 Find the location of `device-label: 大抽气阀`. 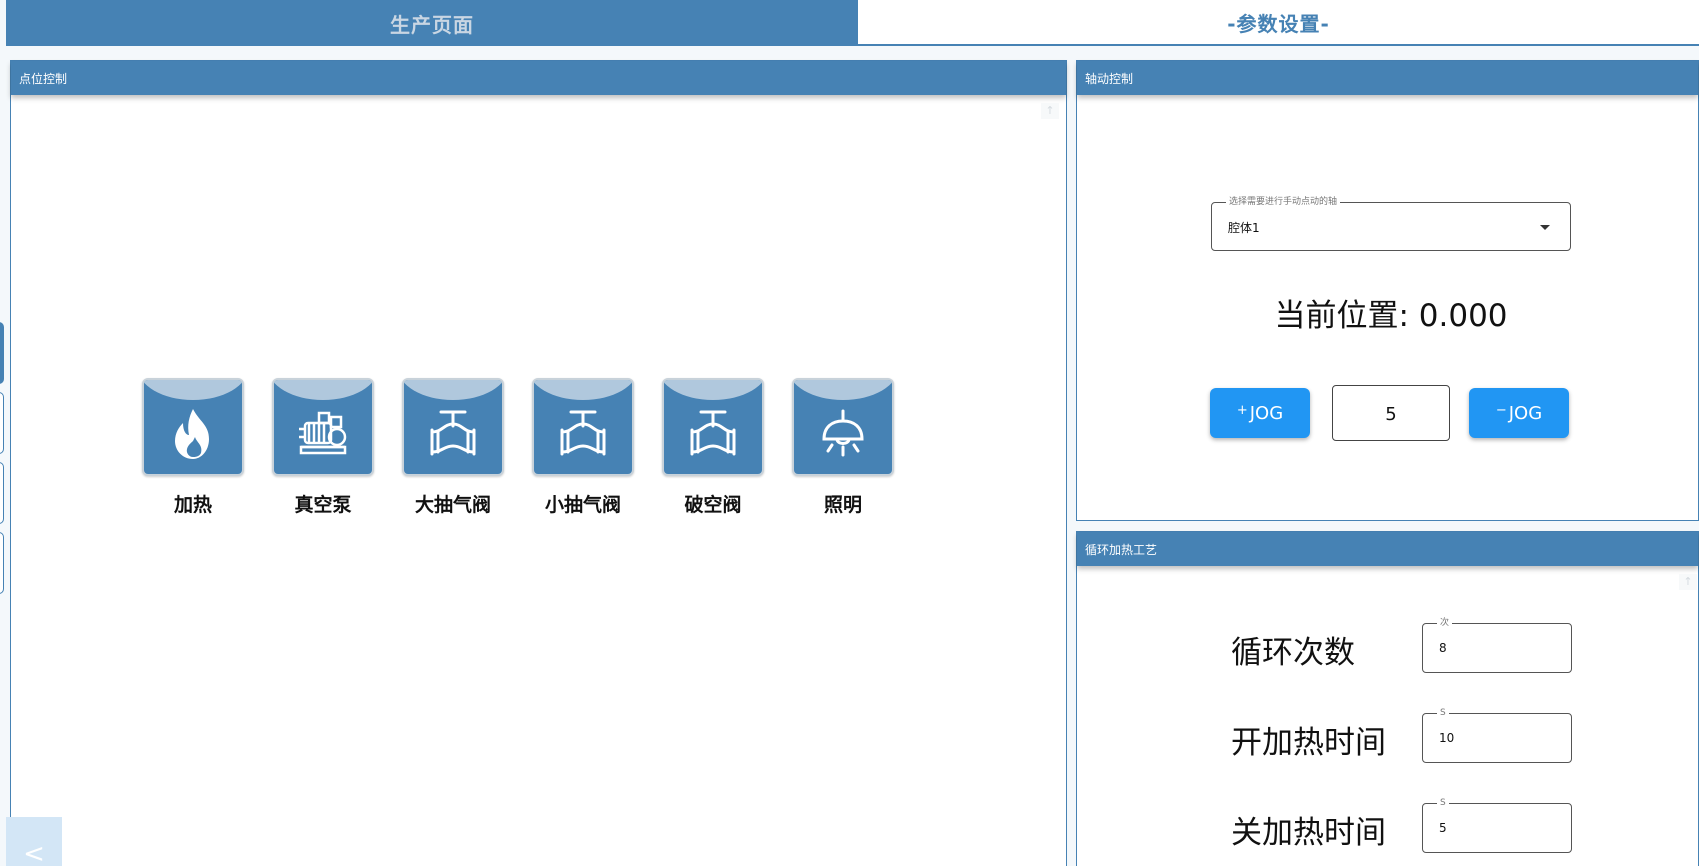

device-label: 大抽气阀 is located at coordinates (452, 505).